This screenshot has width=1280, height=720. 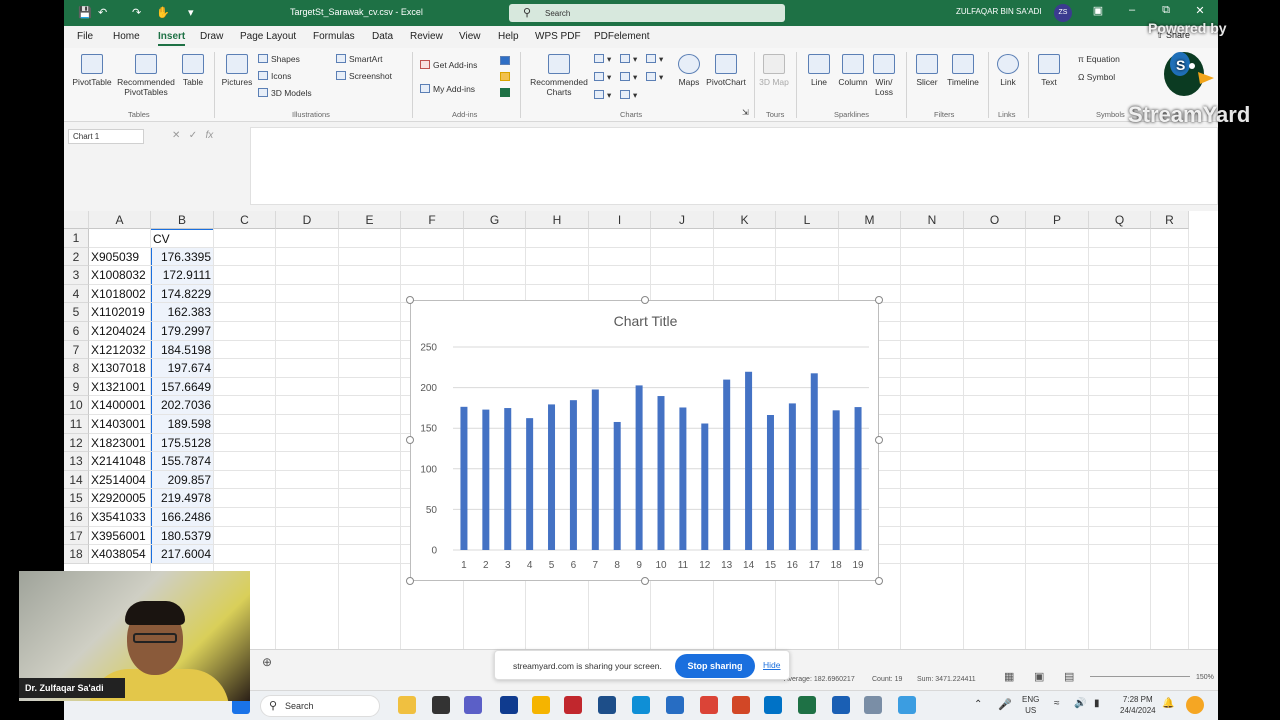 What do you see at coordinates (995, 220) in the screenshot?
I see `column-header-o: O` at bounding box center [995, 220].